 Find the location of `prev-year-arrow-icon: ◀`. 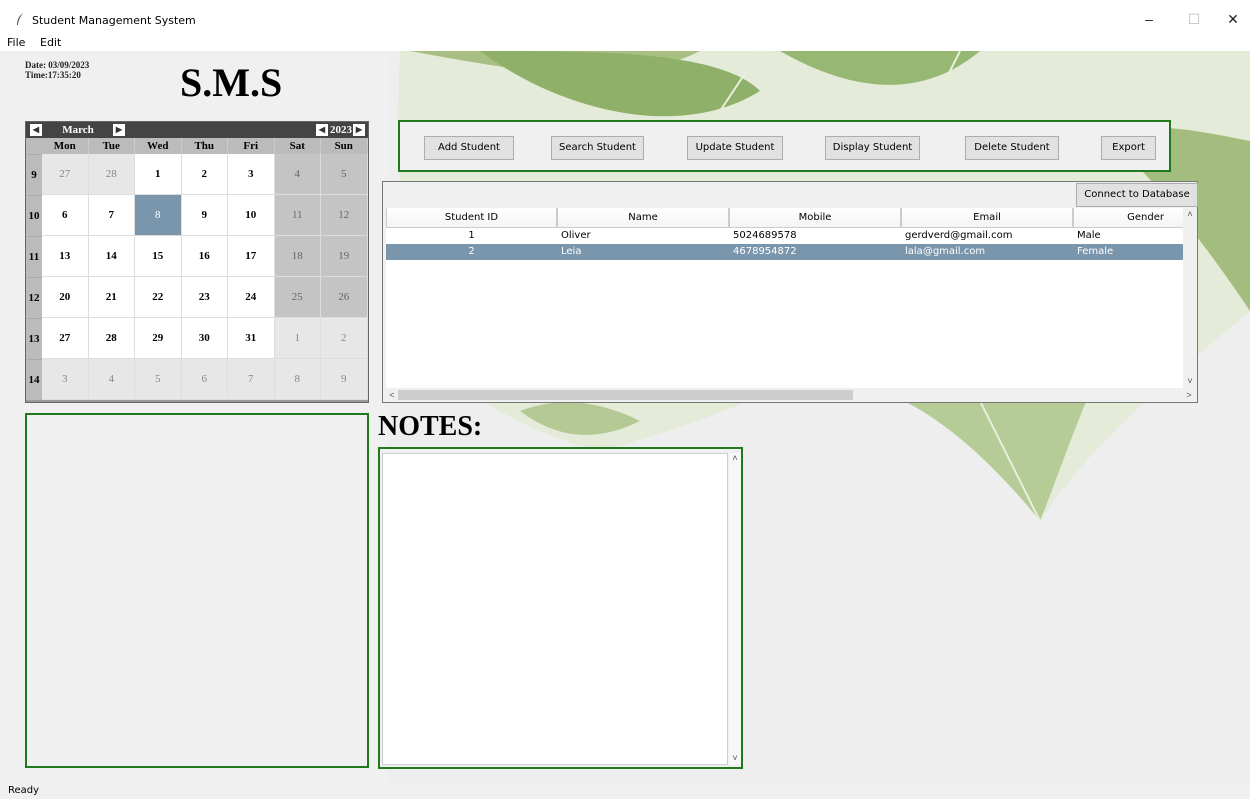

prev-year-arrow-icon: ◀ is located at coordinates (322, 130).